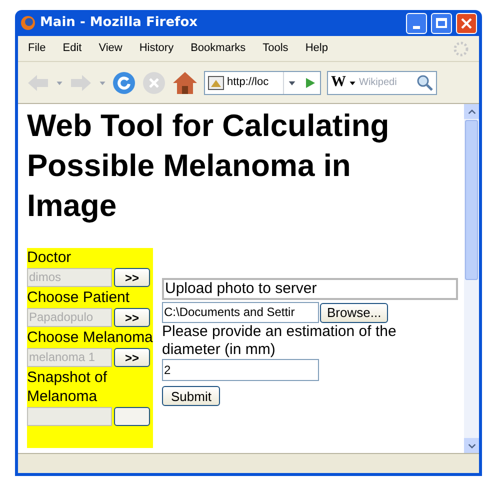 The height and width of the screenshot is (479, 487). Describe the element at coordinates (191, 396) in the screenshot. I see `submit-button: Submit` at that location.